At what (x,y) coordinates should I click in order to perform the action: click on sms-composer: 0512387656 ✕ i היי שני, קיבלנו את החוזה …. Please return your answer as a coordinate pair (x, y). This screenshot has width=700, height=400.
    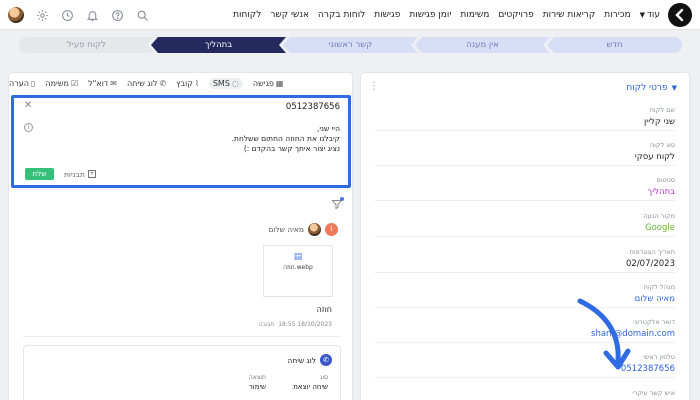
    Looking at the image, I should click on (181, 141).